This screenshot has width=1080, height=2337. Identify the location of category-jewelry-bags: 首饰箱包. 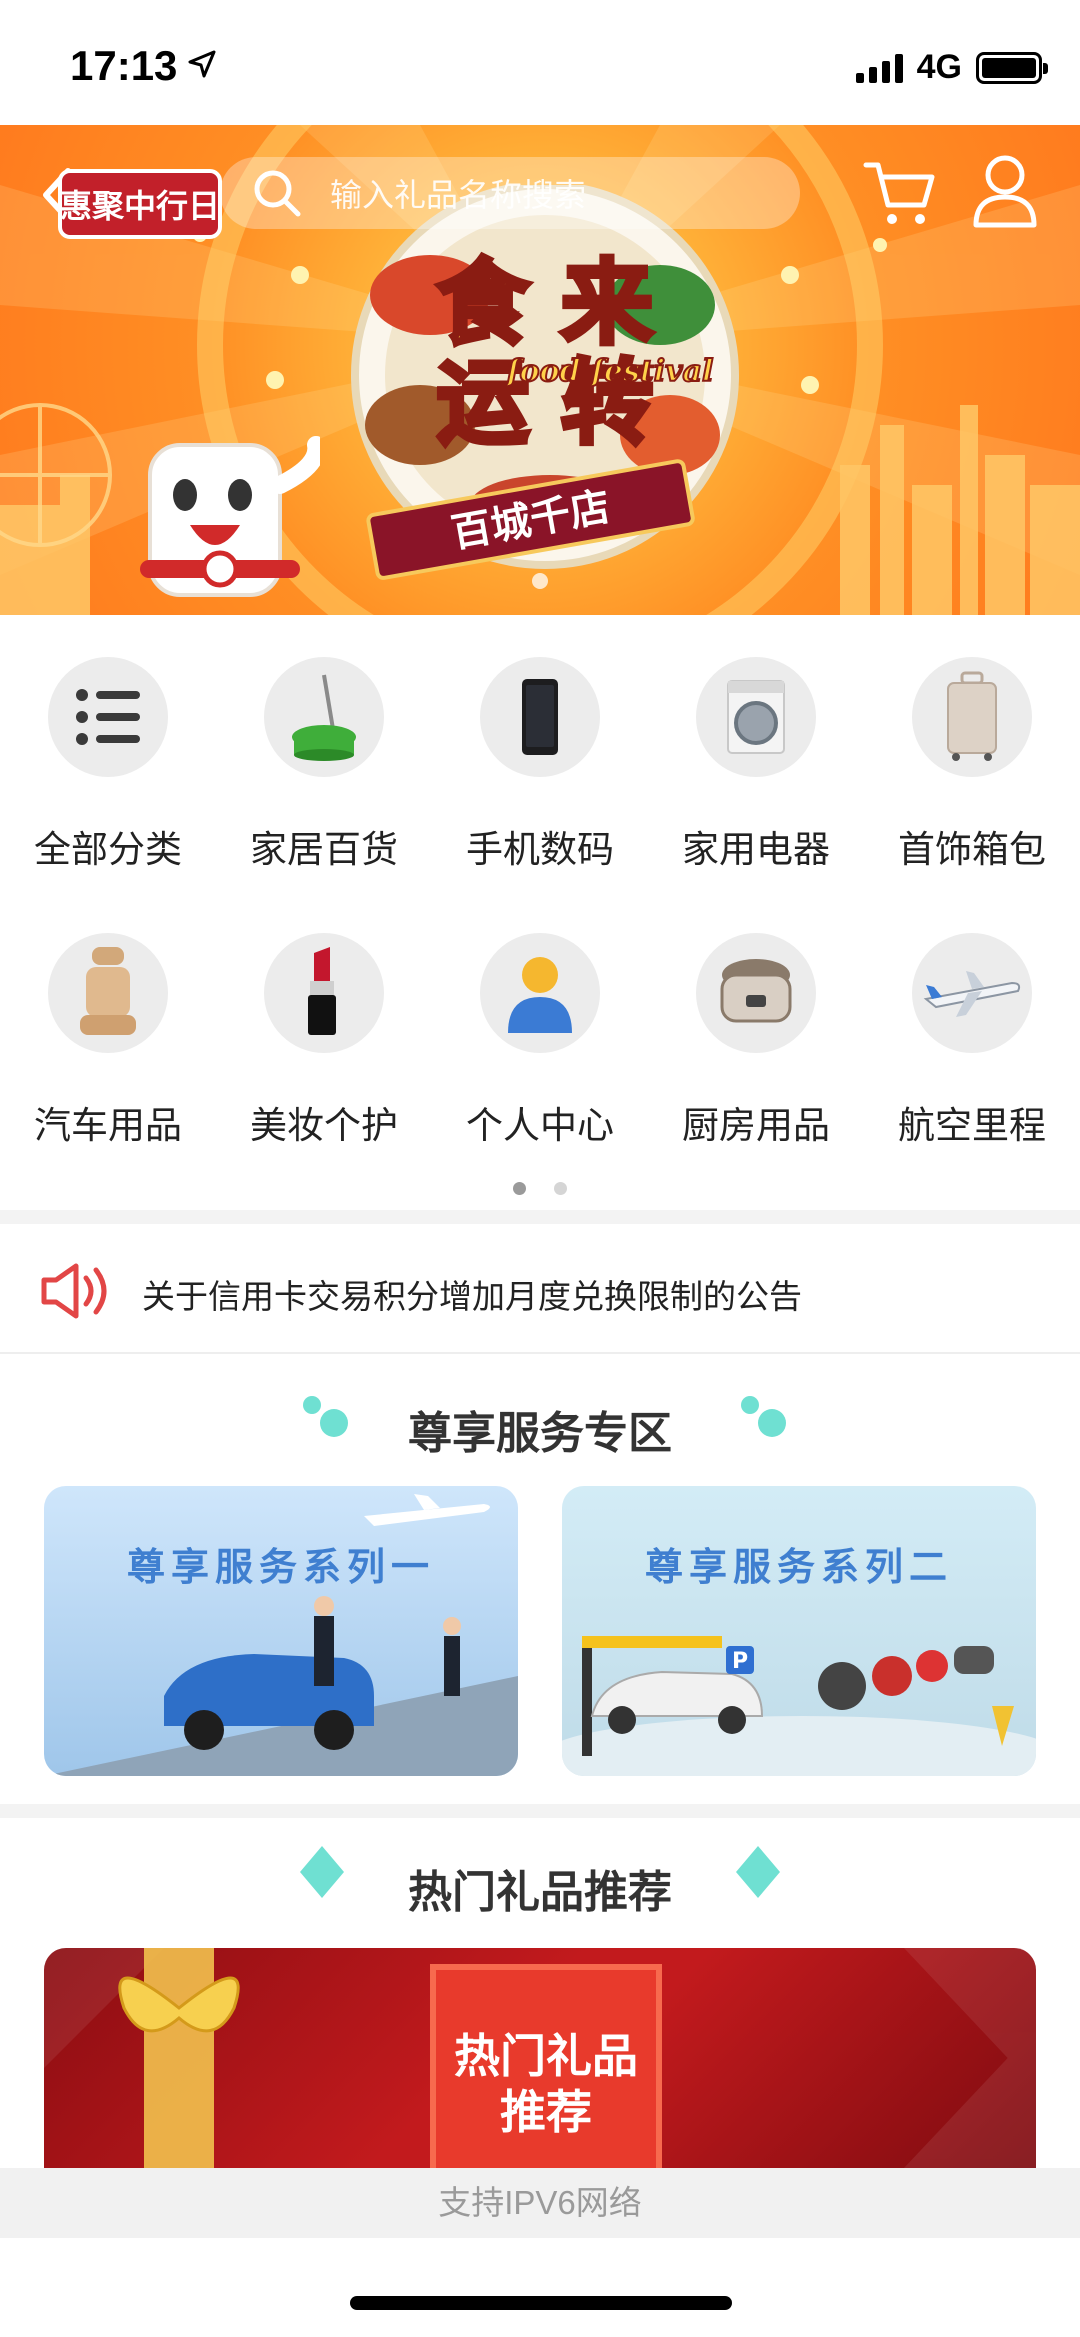
(972, 765).